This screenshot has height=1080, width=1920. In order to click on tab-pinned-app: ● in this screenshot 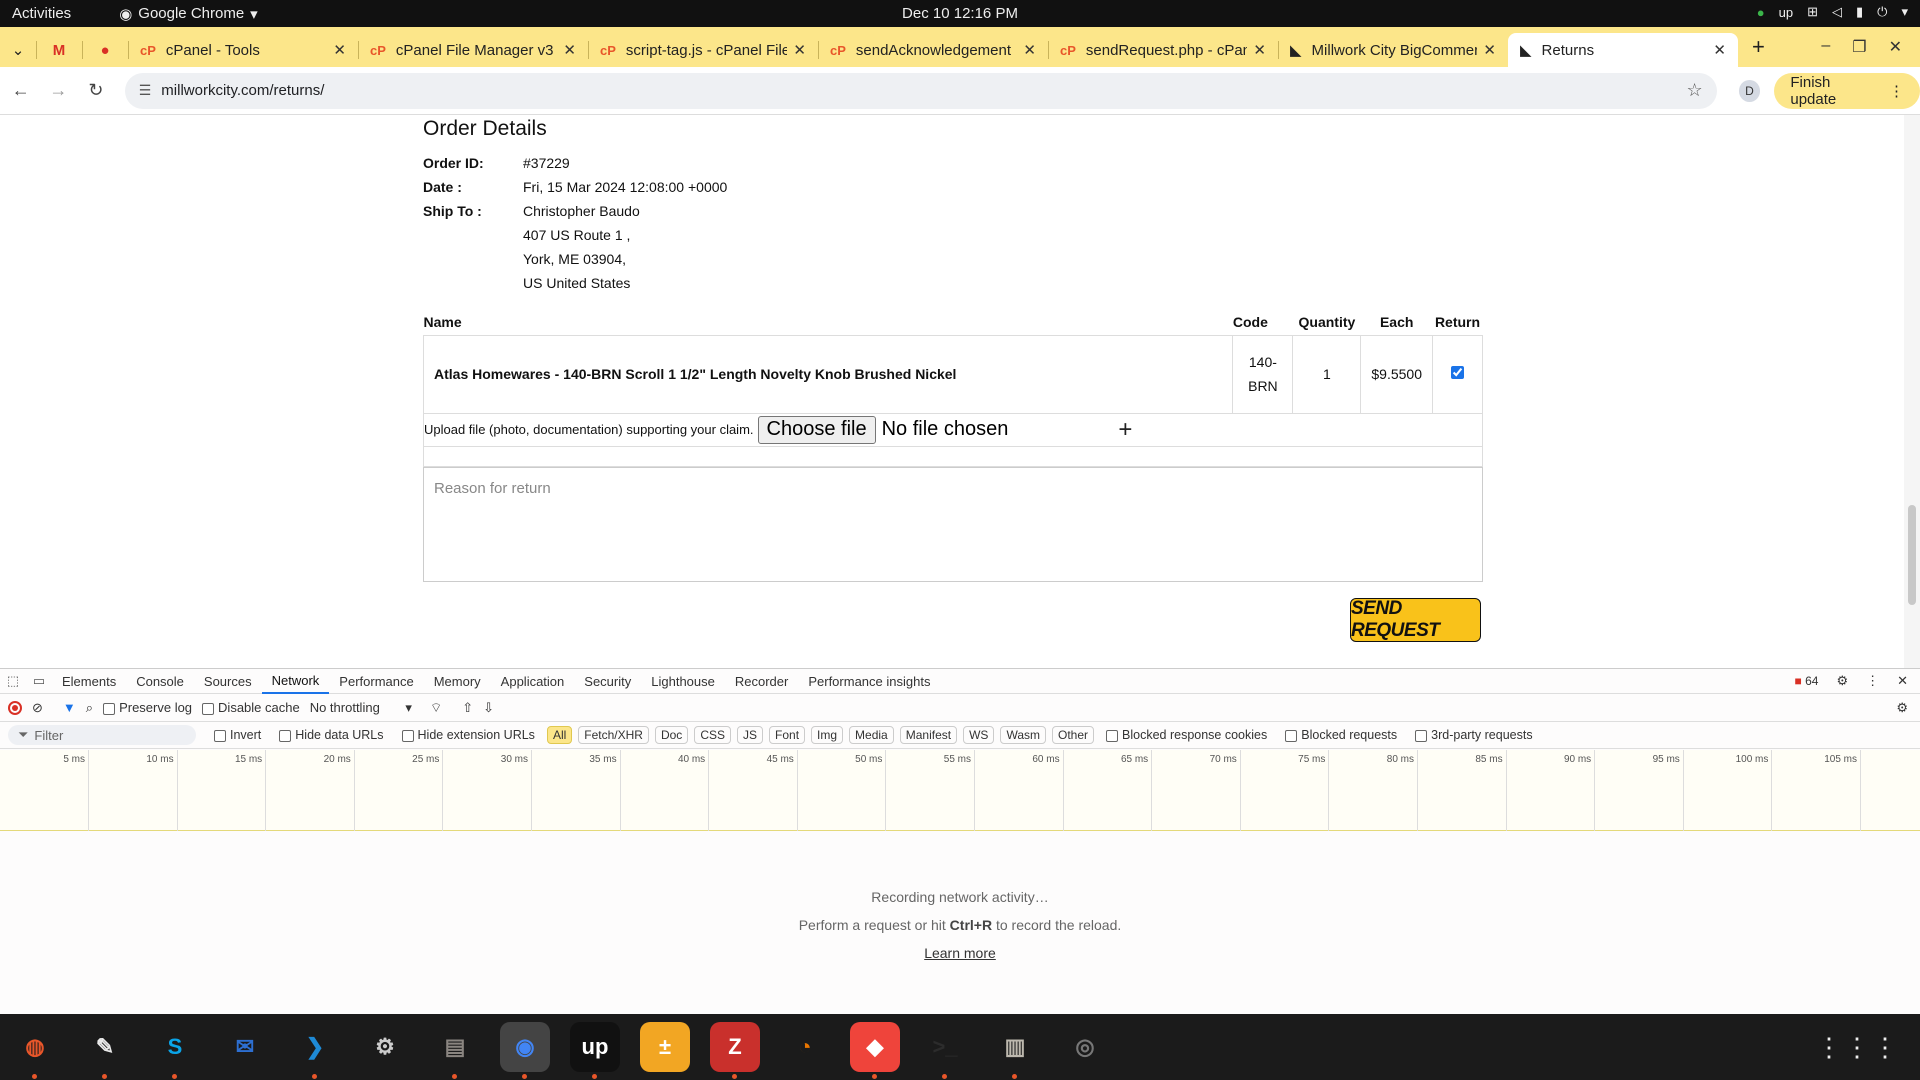, I will do `click(105, 50)`.